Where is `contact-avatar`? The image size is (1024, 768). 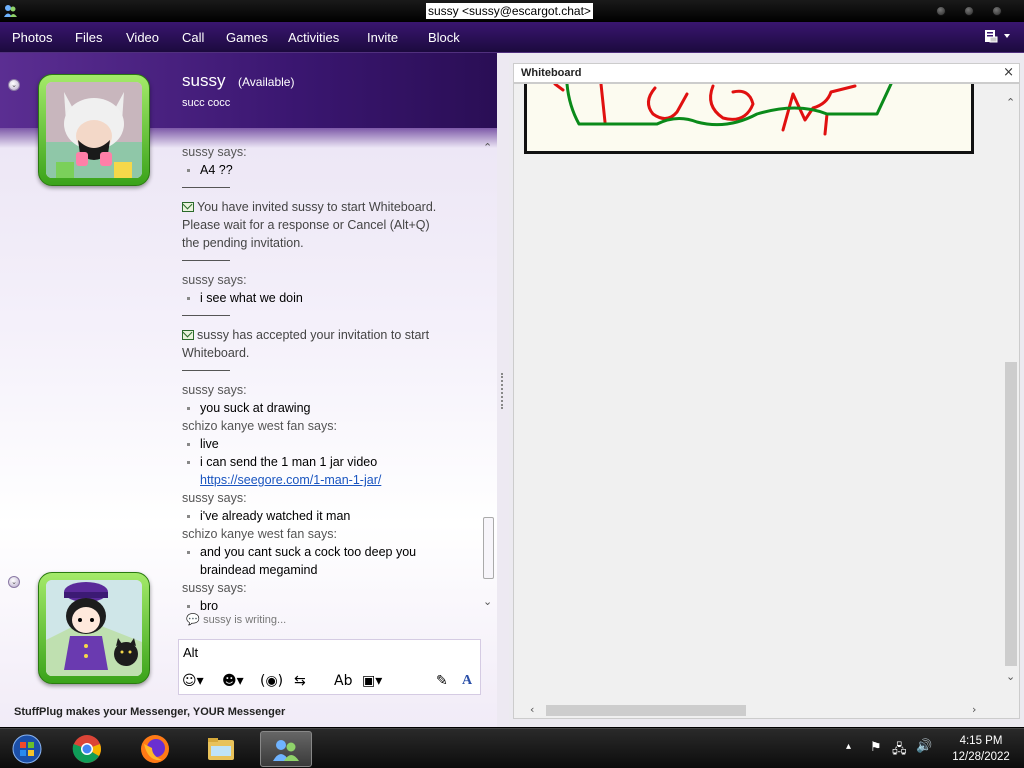 contact-avatar is located at coordinates (94, 130).